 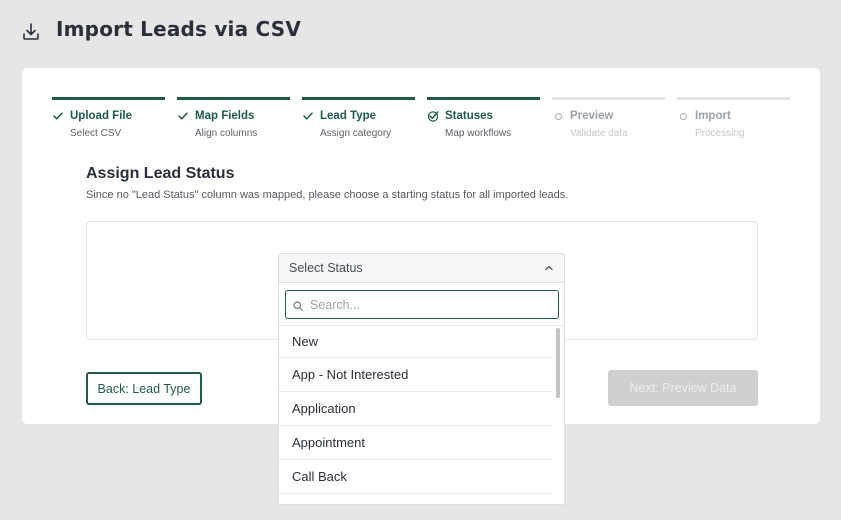 What do you see at coordinates (415, 342) in the screenshot?
I see `status-option: New` at bounding box center [415, 342].